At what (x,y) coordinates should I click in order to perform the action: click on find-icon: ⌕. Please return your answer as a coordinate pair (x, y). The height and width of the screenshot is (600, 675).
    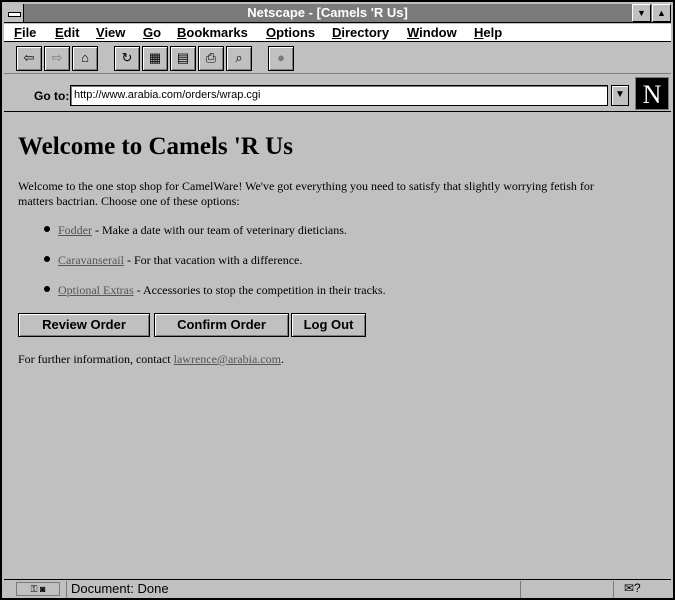
    Looking at the image, I should click on (239, 58).